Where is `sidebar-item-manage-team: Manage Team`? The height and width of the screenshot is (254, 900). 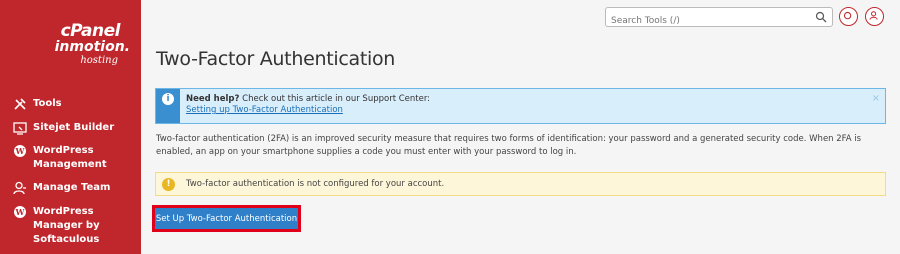
sidebar-item-manage-team: Manage Team is located at coordinates (61, 188).